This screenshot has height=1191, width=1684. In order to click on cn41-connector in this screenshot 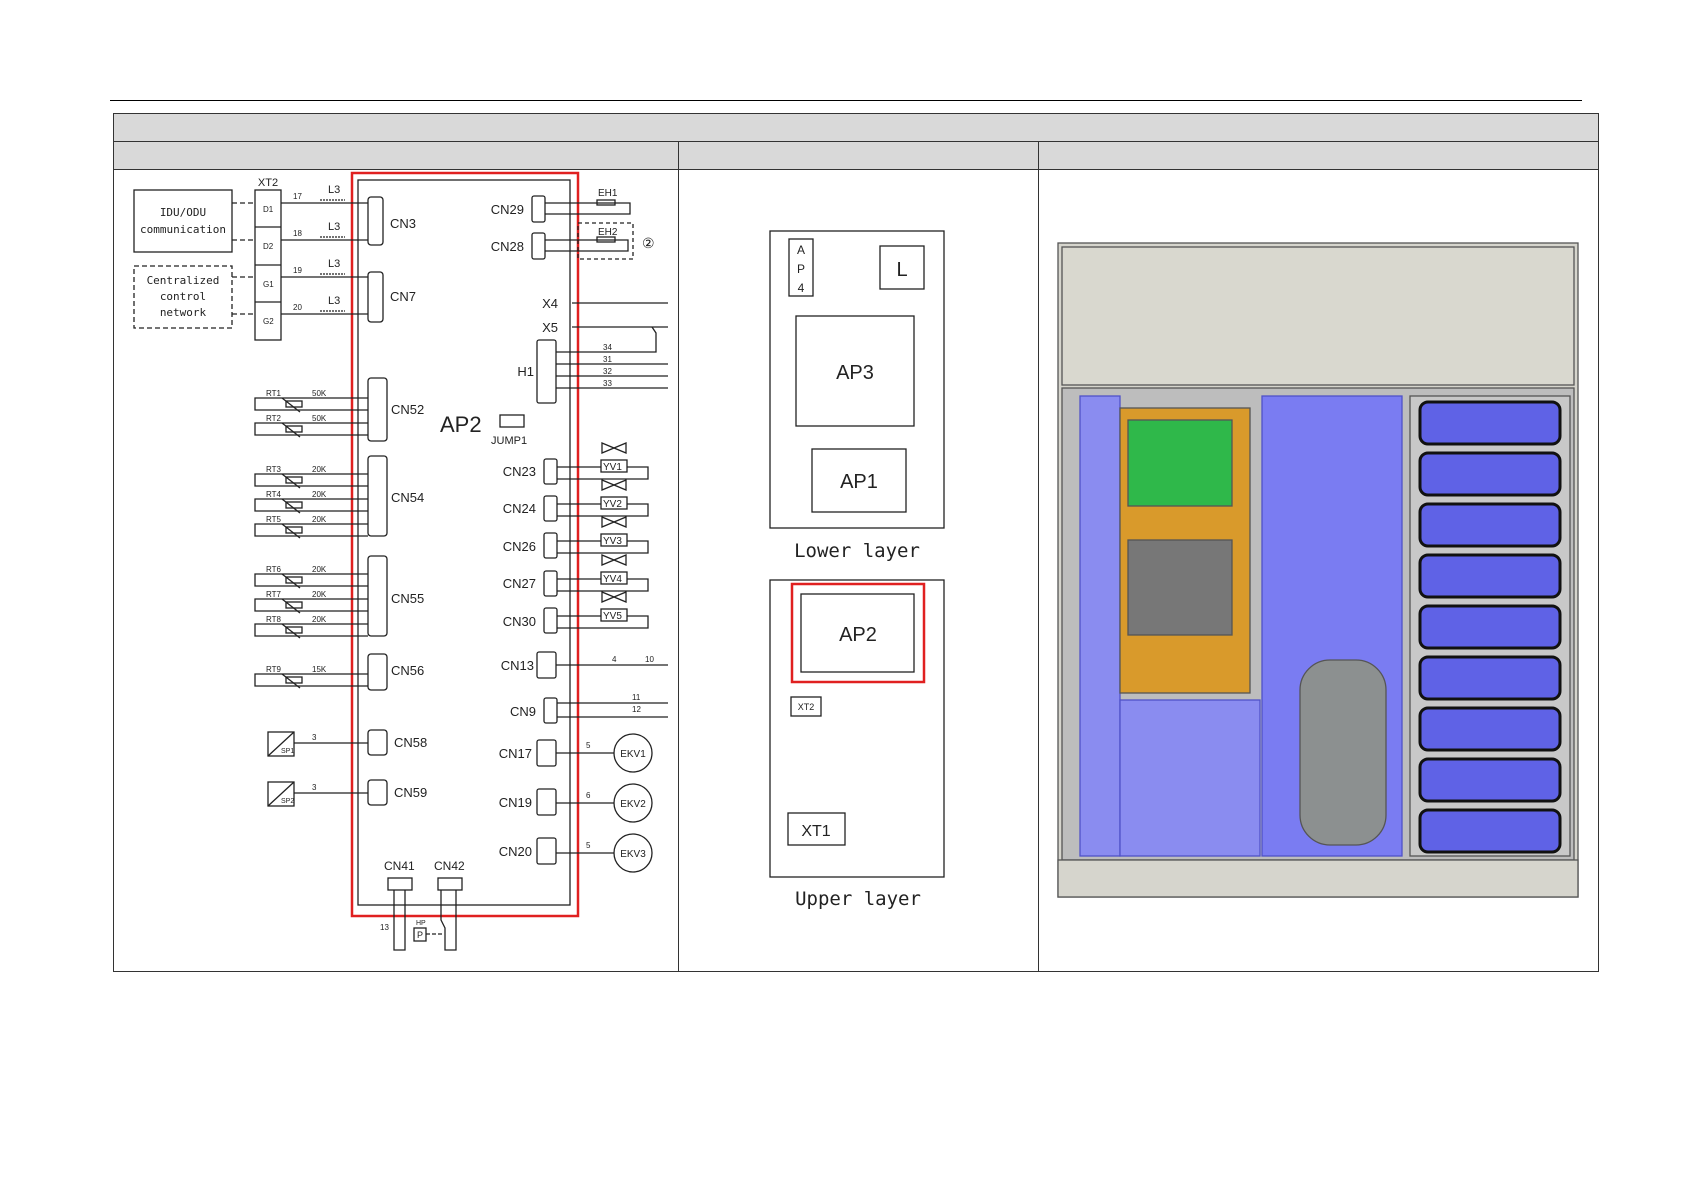, I will do `click(400, 884)`.